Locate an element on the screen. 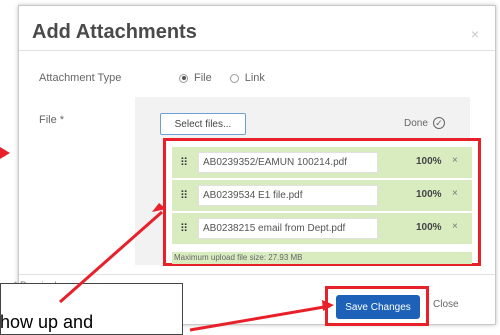 The height and width of the screenshot is (335, 500). attachment-type-label: Attachment Type is located at coordinates (80, 78).